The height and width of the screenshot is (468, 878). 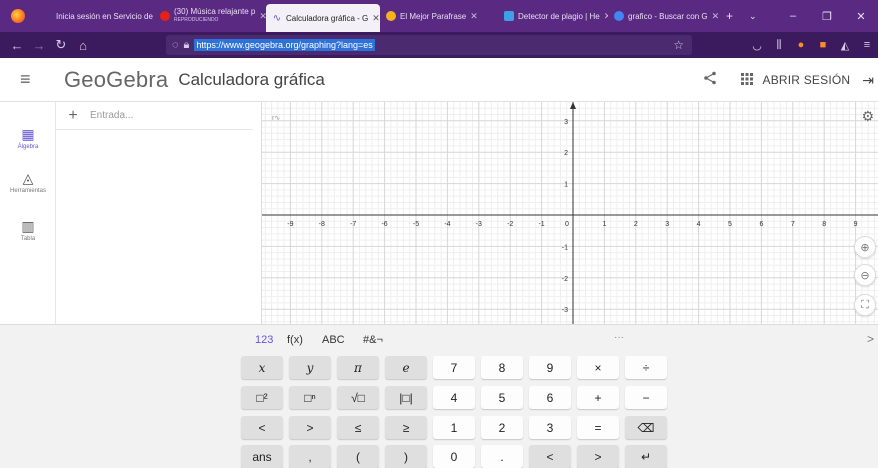 I want to click on key-minus: −, so click(x=646, y=397).